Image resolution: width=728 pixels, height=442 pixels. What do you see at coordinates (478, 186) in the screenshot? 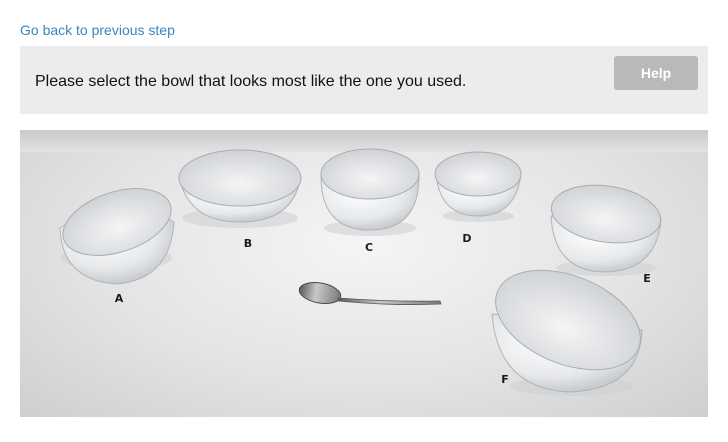
I see `bowl-d` at bounding box center [478, 186].